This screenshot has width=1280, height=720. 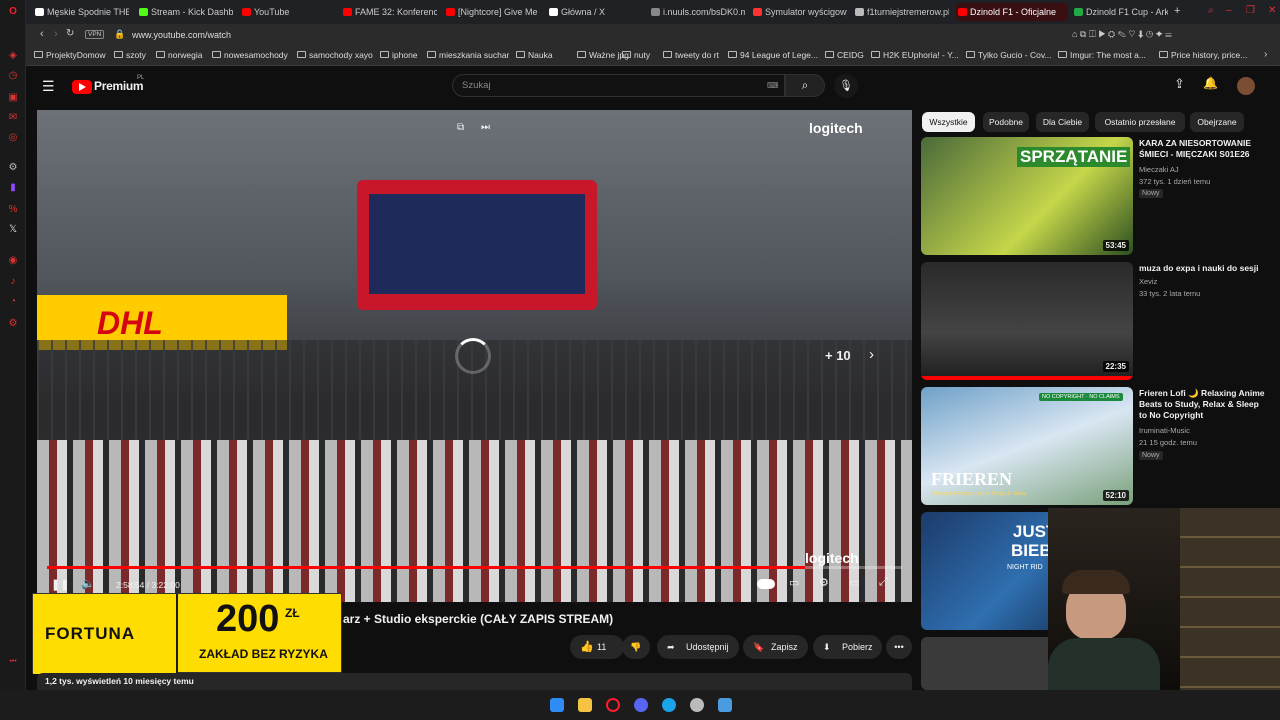 I want to click on extensions-icons: ⌂ ⧉ ◫ ▶ ⛭ ✎ ♡ ⬇ ◷ ✦ ☰, so click(x=1122, y=34).